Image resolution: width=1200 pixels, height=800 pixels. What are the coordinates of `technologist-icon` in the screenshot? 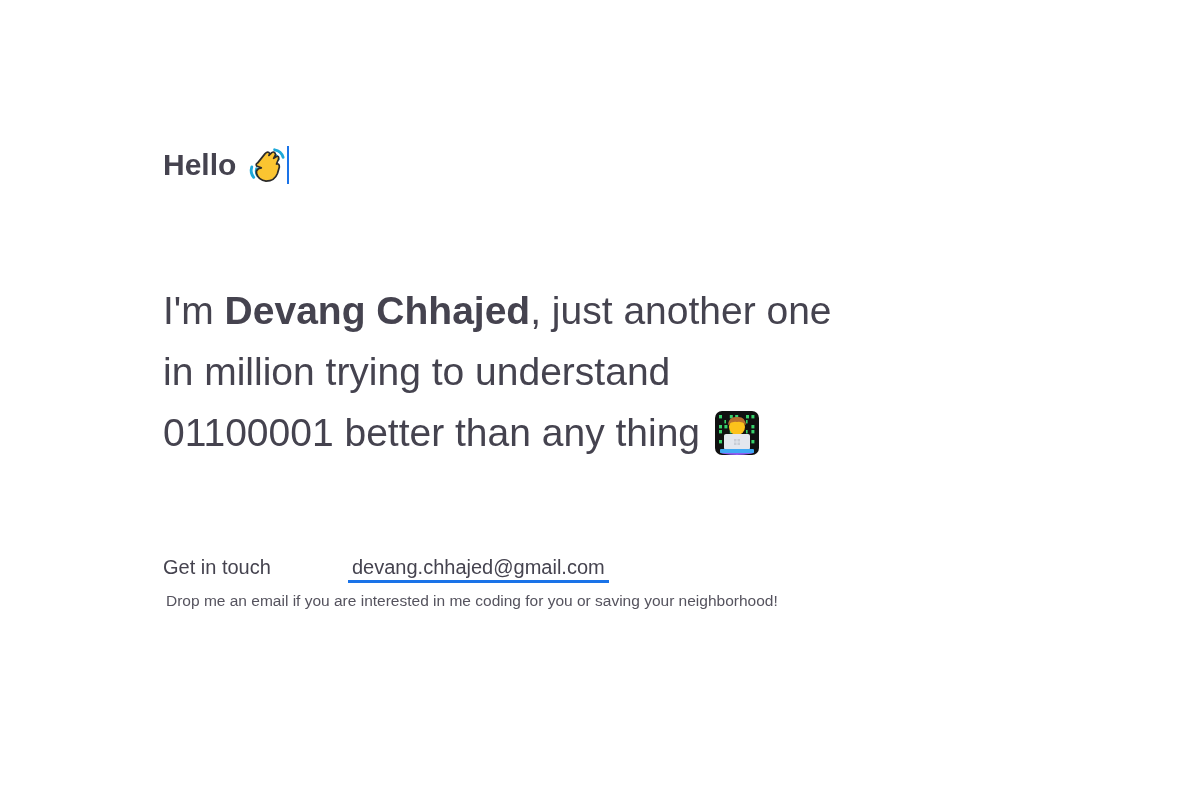 It's located at (737, 432).